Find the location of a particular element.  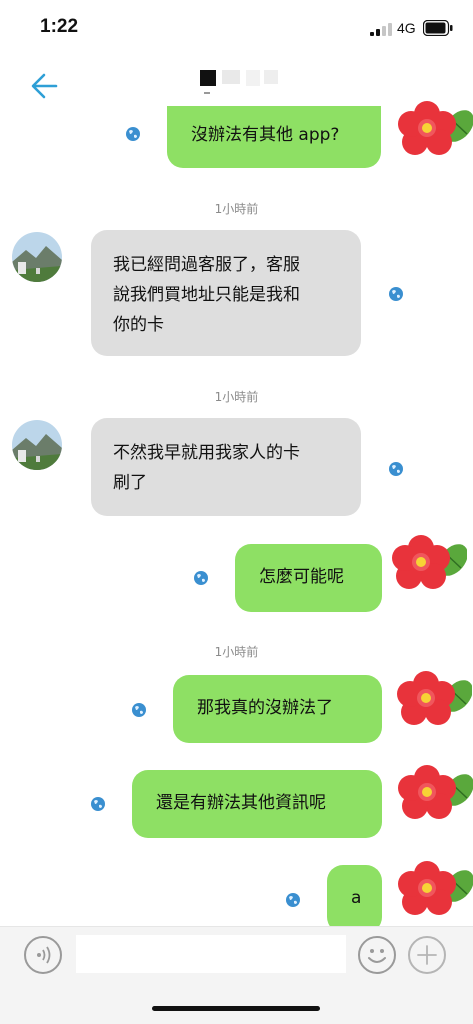

message-text: 那我真的沒辦法了 is located at coordinates (265, 708).